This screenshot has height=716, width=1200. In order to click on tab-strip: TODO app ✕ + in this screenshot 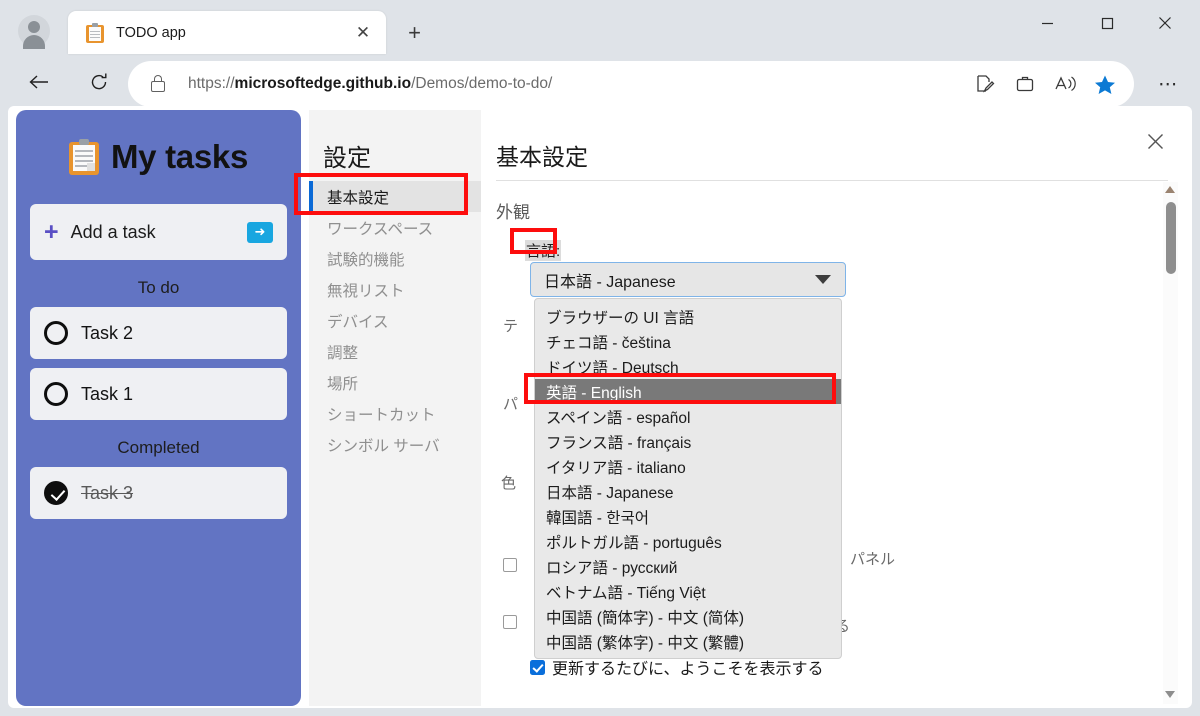, I will do `click(600, 28)`.